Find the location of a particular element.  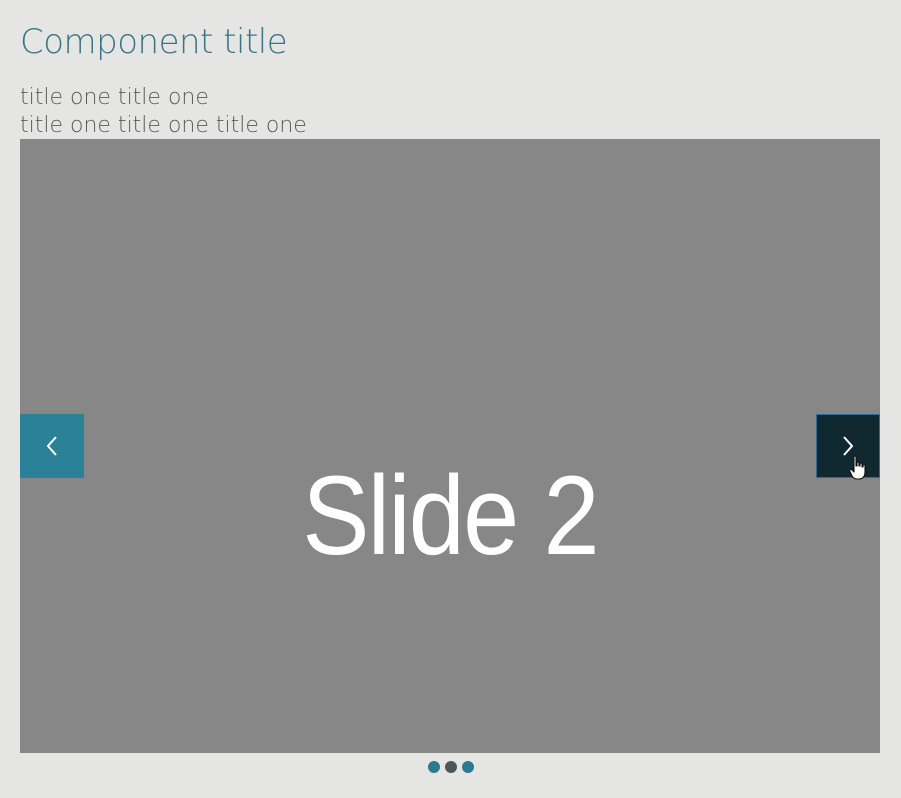

slide-indicator-dot-active is located at coordinates (450, 767).